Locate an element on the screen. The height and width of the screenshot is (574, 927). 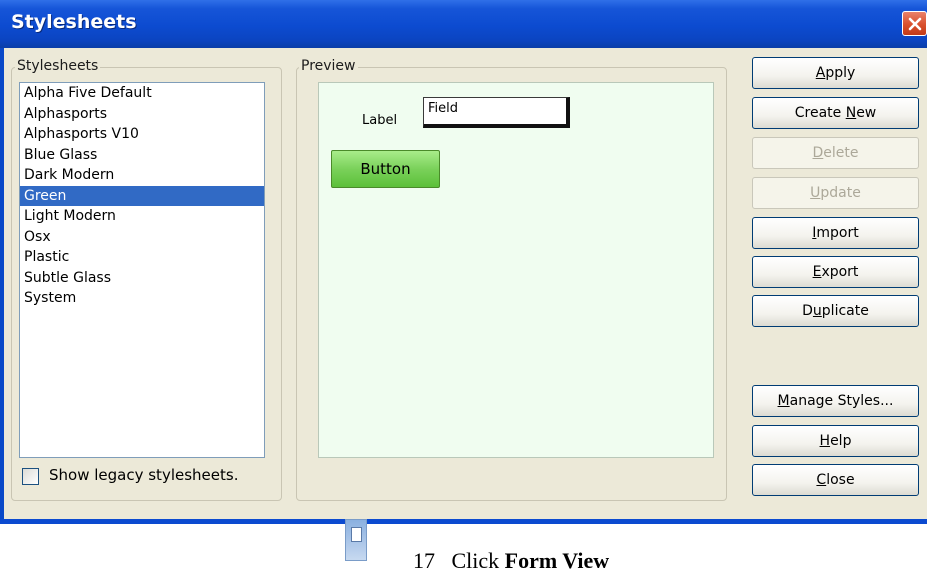
list-item: Alphasports is located at coordinates (142, 114).